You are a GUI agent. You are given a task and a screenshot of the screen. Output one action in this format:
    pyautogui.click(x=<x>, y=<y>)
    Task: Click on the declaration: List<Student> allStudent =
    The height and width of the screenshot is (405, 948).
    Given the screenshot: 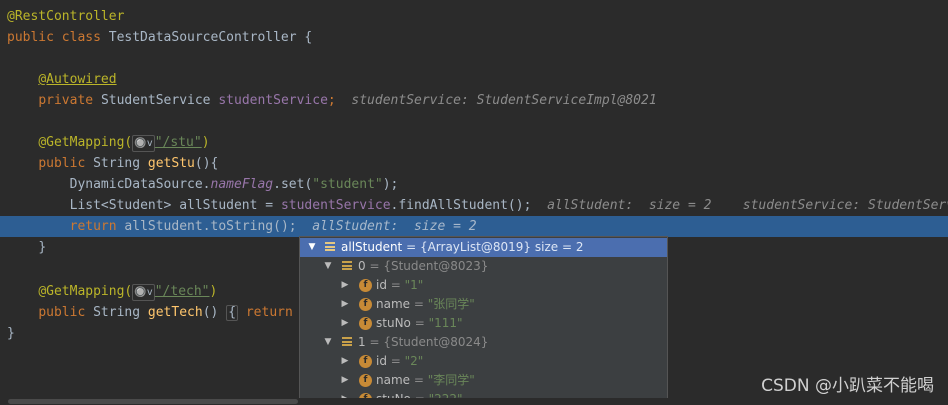 What is the action you would take?
    pyautogui.click(x=175, y=205)
    